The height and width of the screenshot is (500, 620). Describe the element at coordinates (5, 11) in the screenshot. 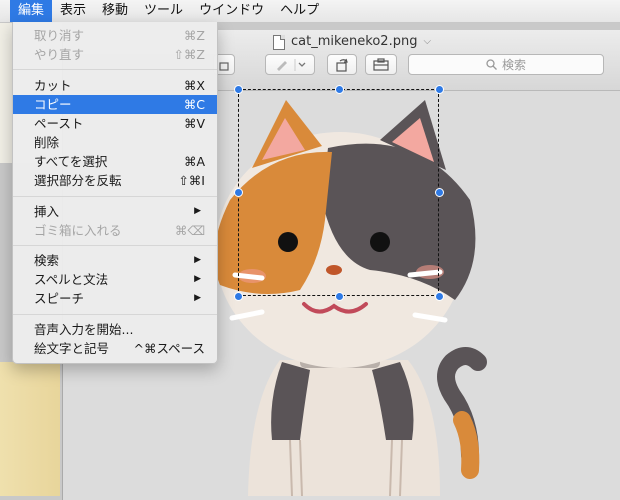

I see `apple-menu-fragment` at that location.